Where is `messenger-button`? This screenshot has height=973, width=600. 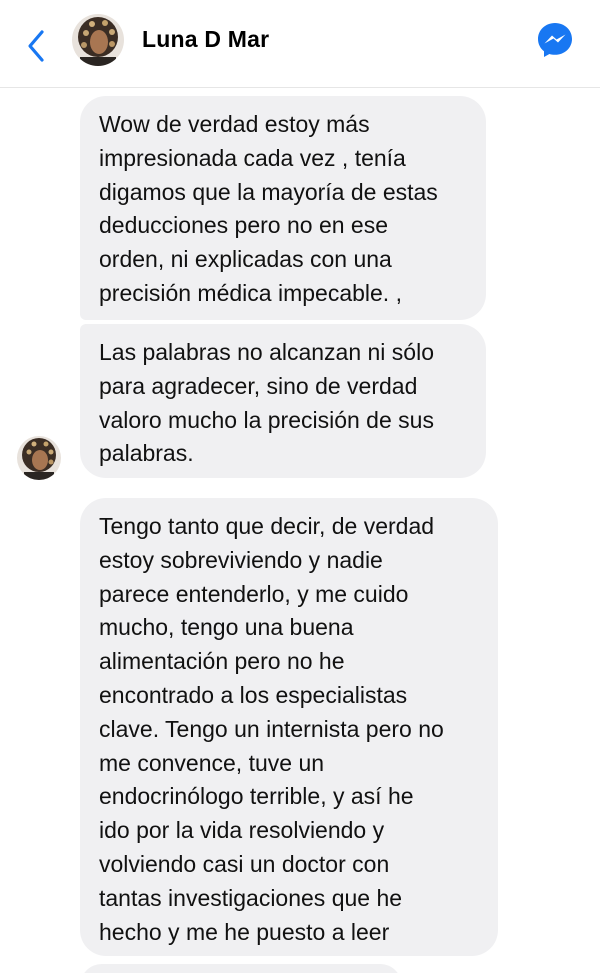
messenger-button is located at coordinates (555, 40).